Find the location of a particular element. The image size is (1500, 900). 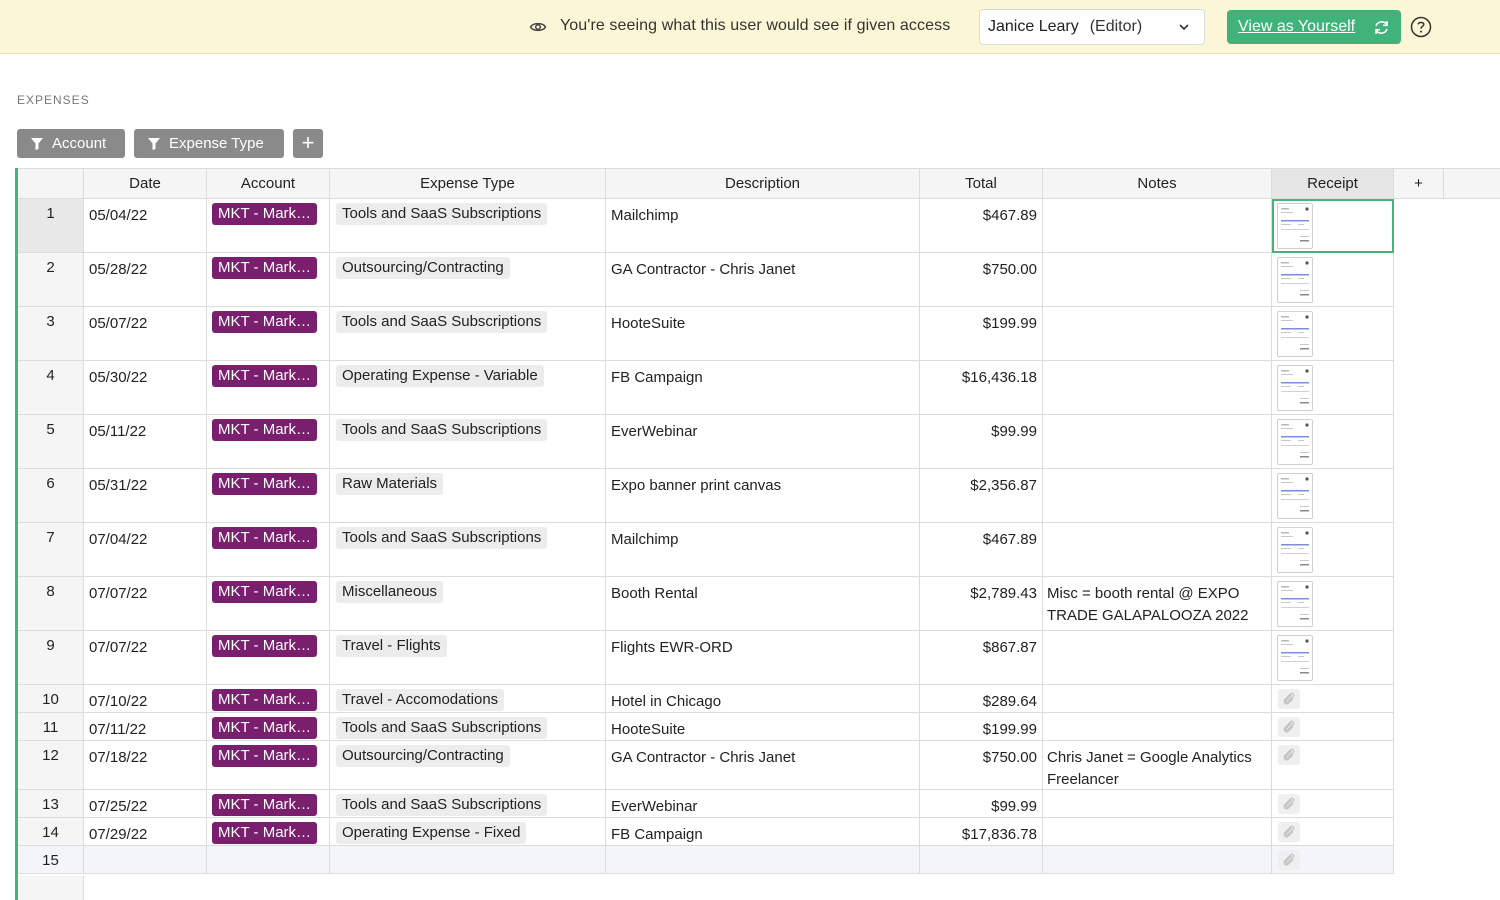

cell-date: 05/04/22 is located at coordinates (145, 226).